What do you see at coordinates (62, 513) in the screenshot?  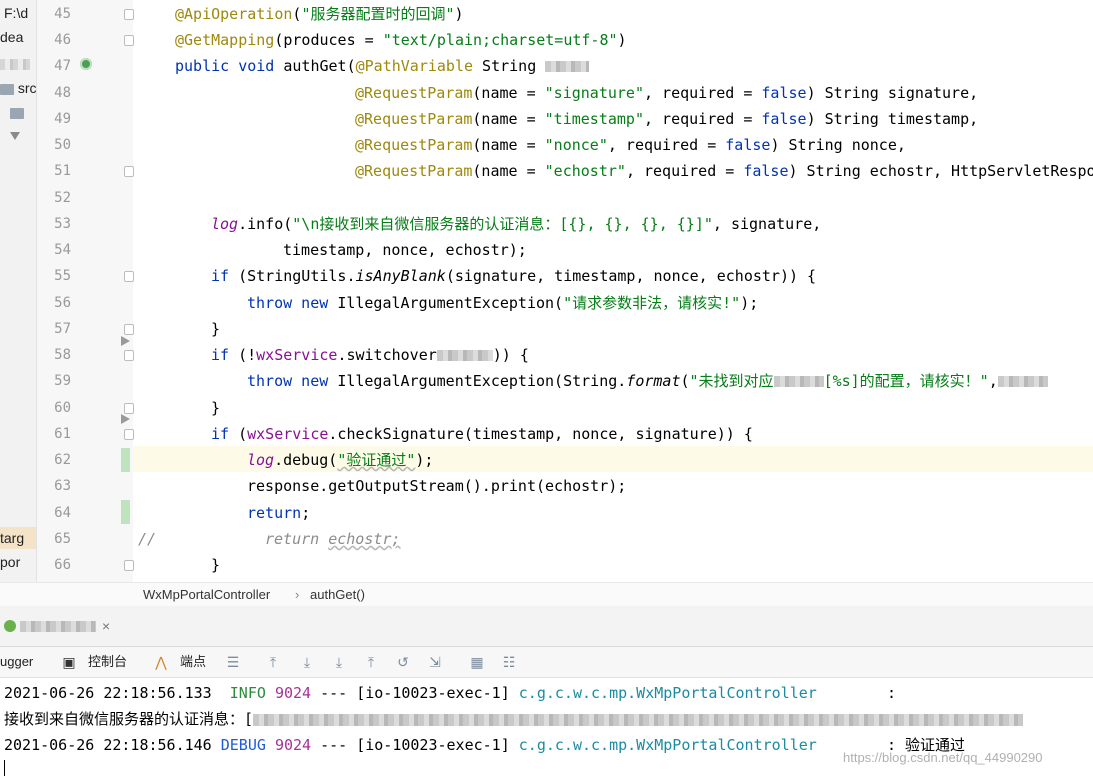 I see `line-number: 64` at bounding box center [62, 513].